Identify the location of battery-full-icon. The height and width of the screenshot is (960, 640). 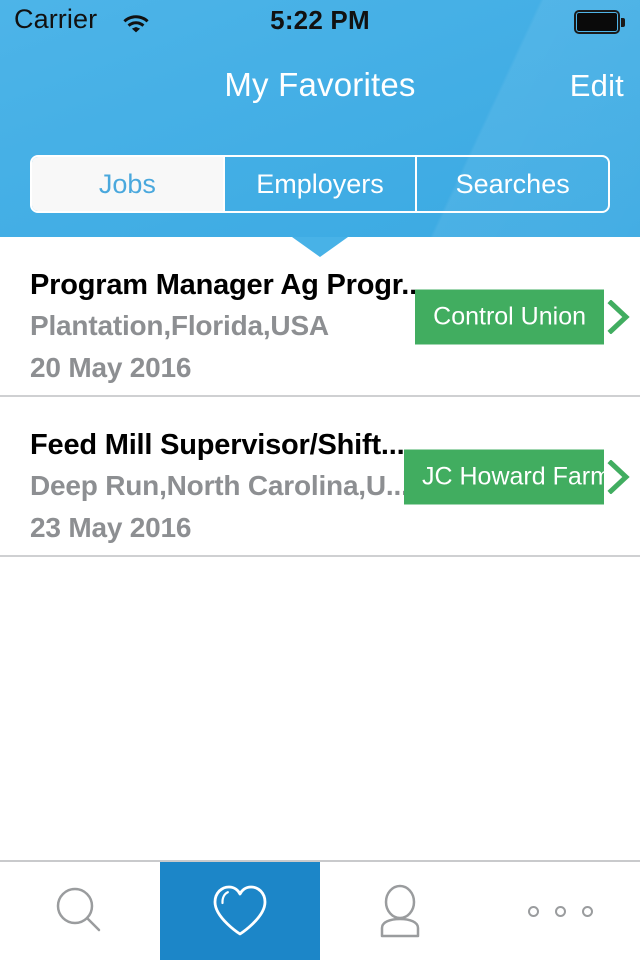
(600, 22).